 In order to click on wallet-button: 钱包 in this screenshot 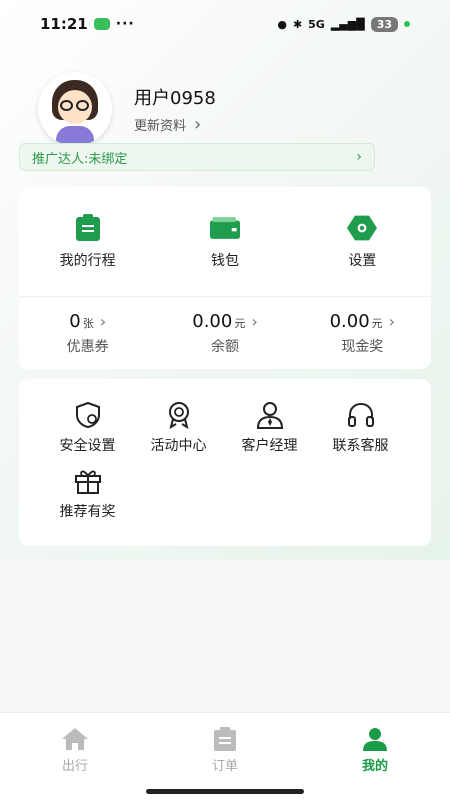, I will do `click(224, 241)`.